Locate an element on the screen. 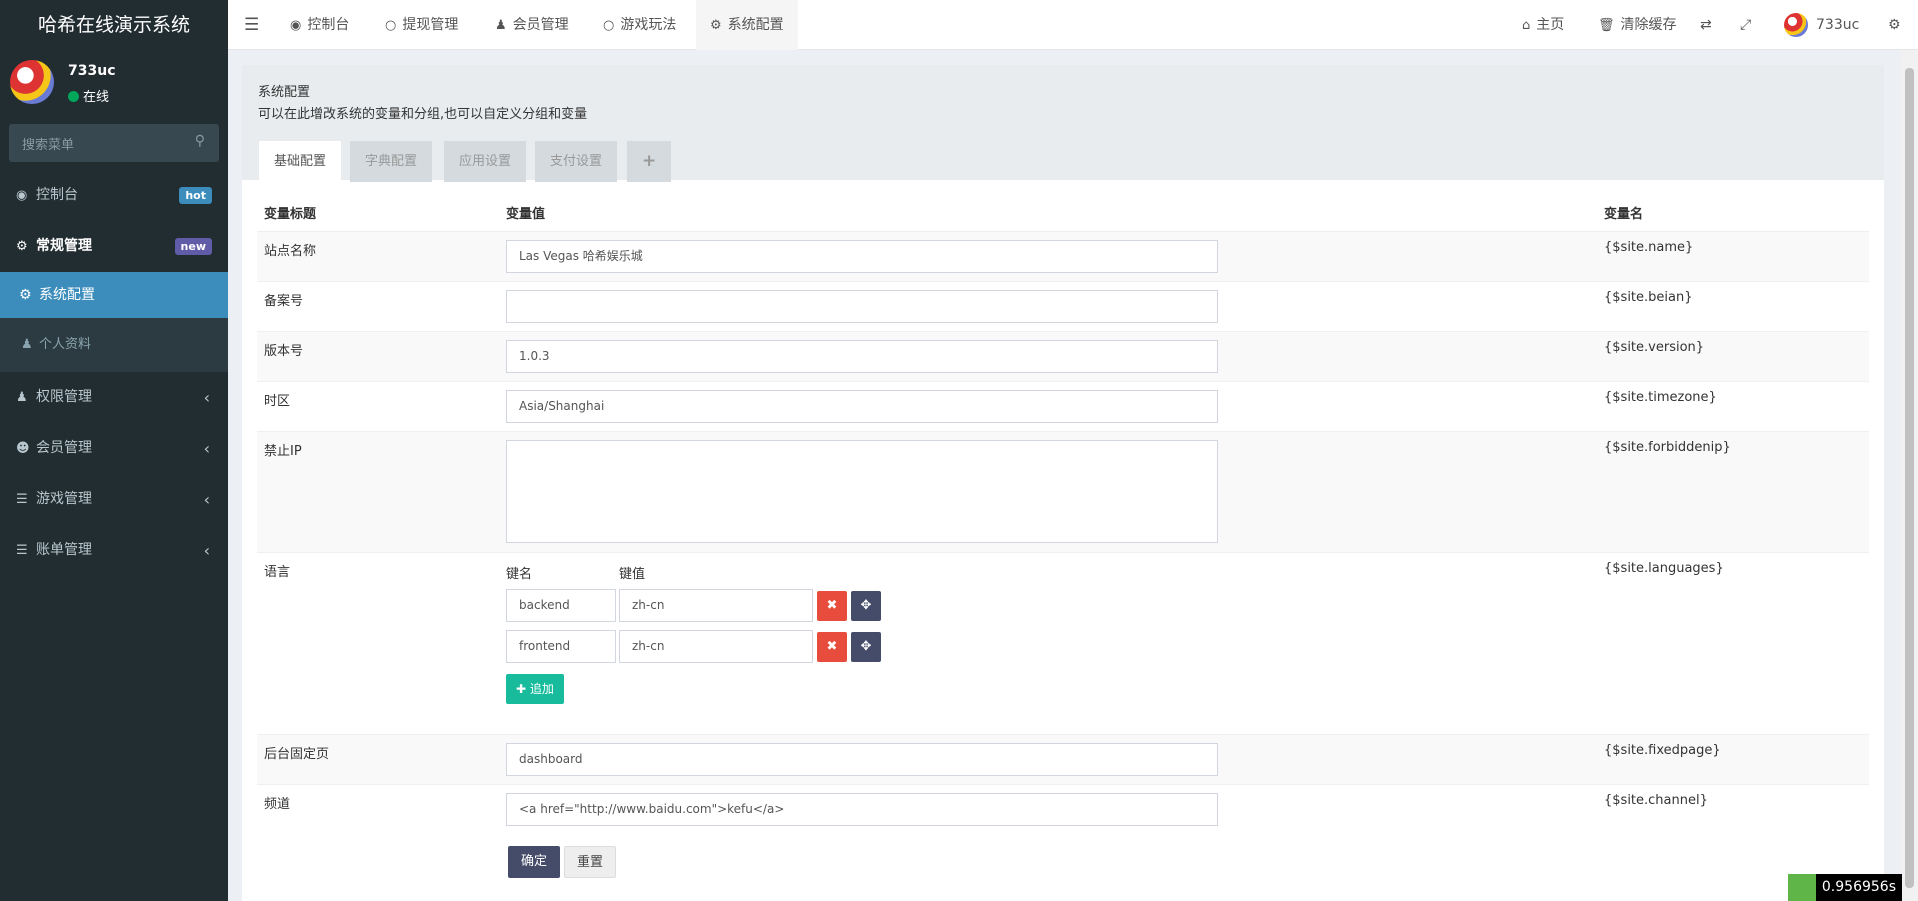  tab-withdraw: ○ 提现管理 is located at coordinates (421, 25).